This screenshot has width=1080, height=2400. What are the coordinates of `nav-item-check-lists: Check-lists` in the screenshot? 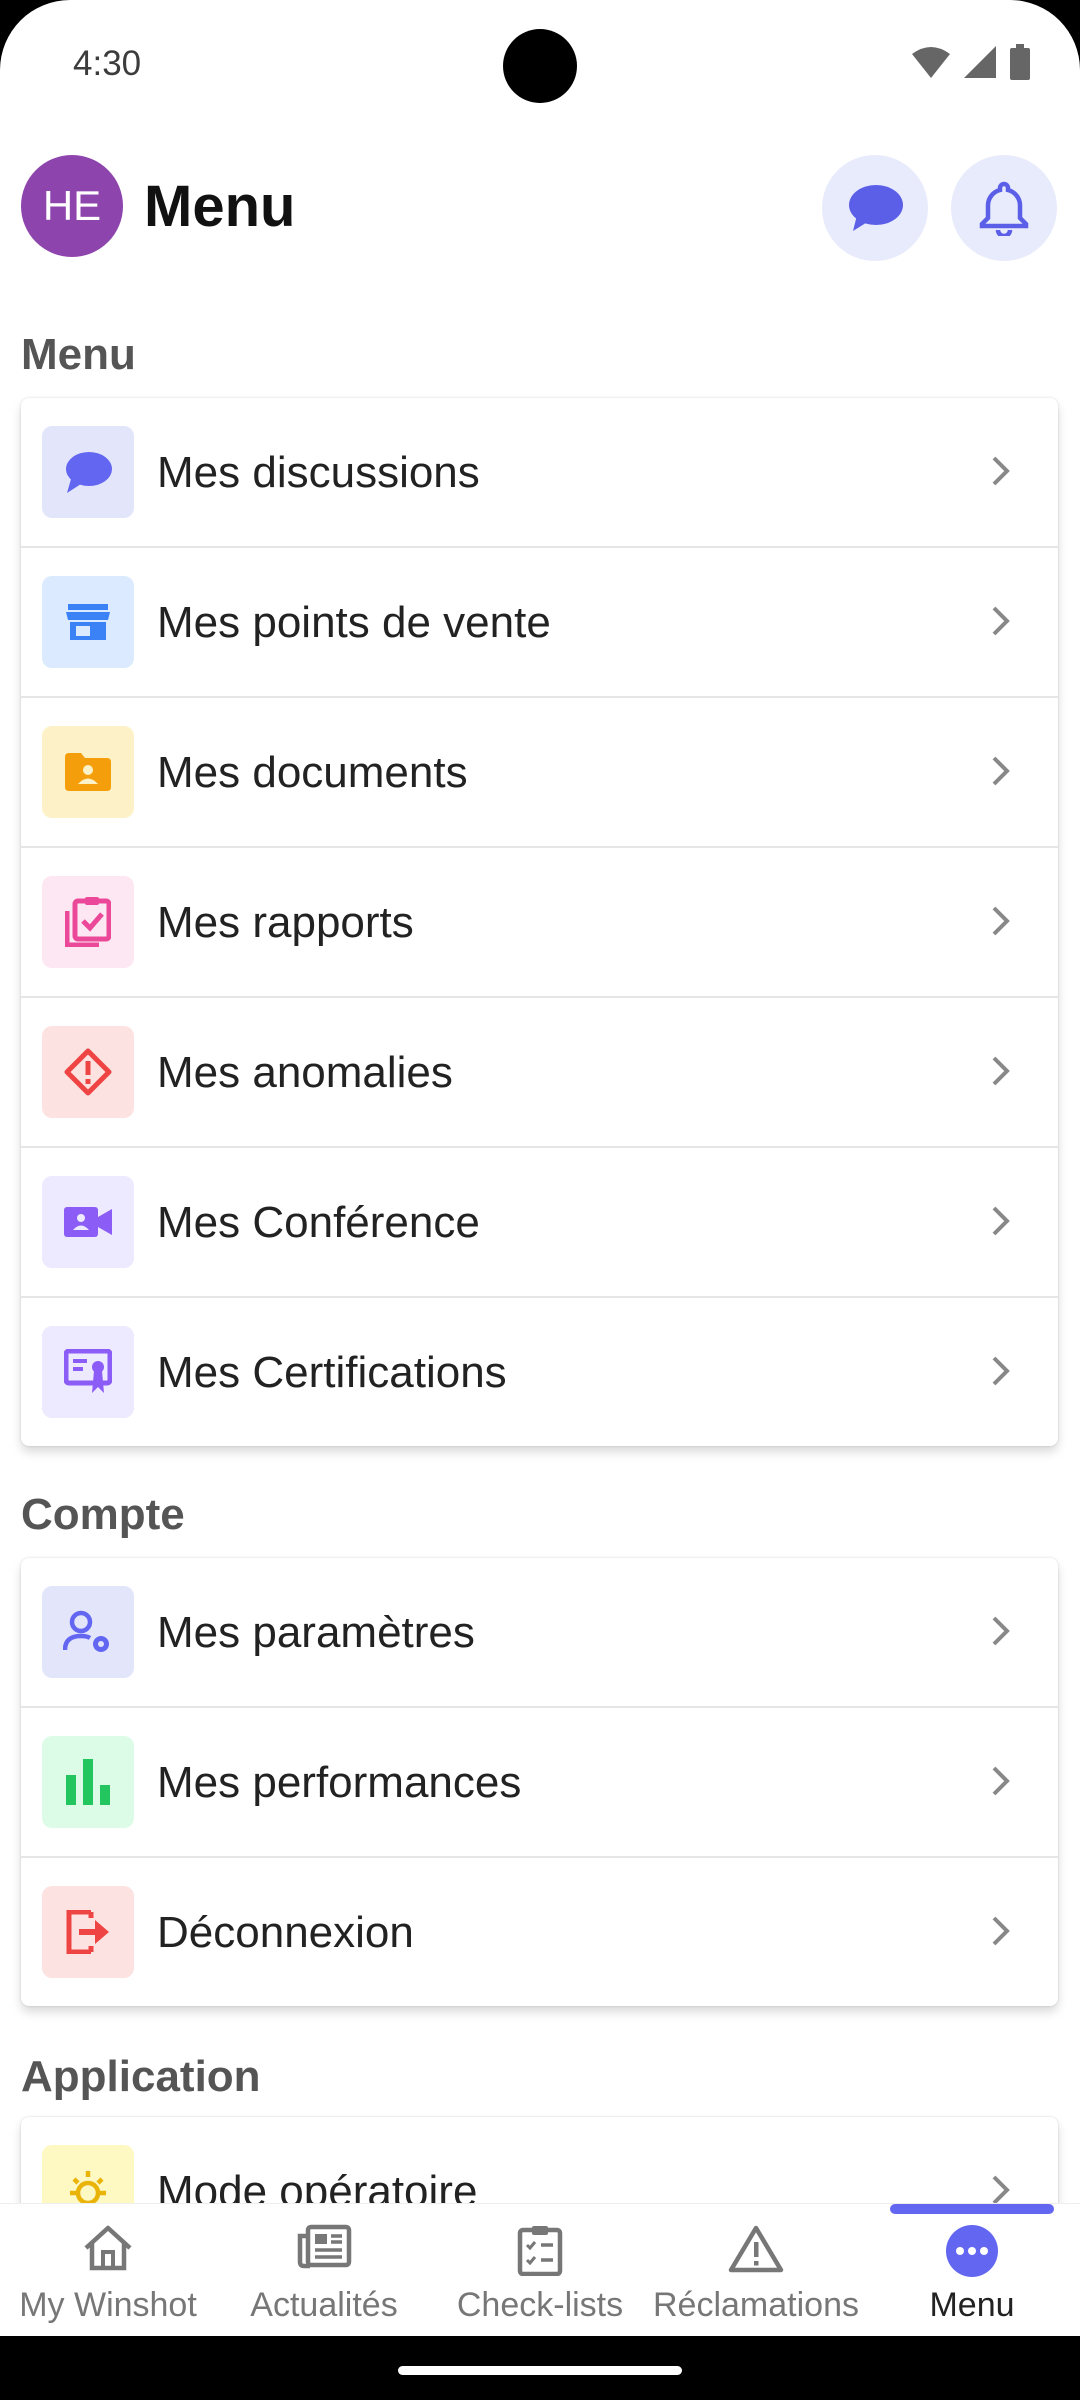 It's located at (540, 2270).